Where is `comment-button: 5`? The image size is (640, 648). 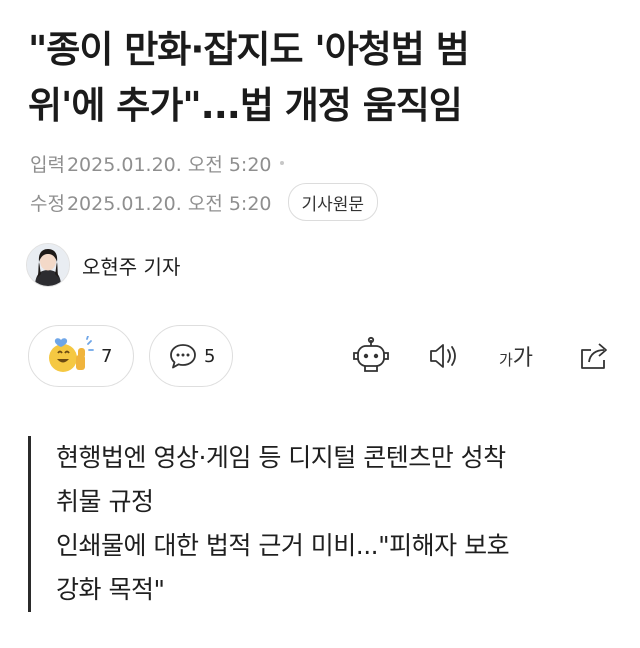 comment-button: 5 is located at coordinates (191, 356).